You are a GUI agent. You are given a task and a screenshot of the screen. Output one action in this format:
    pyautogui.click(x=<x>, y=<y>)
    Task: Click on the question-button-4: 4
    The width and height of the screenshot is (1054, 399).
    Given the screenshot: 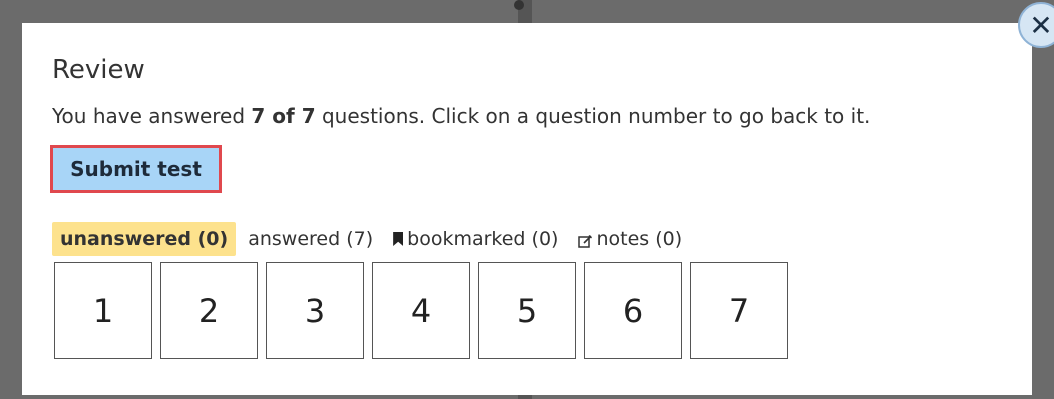 What is the action you would take?
    pyautogui.click(x=421, y=310)
    